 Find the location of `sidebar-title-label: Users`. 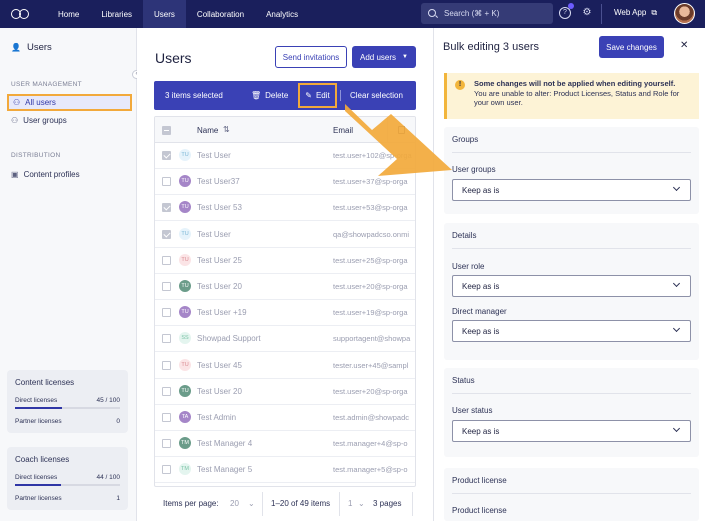

sidebar-title-label: Users is located at coordinates (39, 47).